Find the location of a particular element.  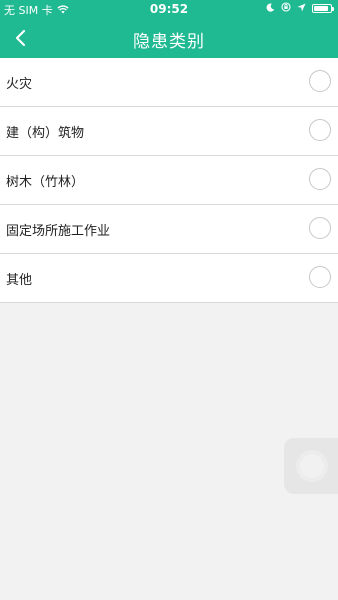

category-option-construction: 固定场所施工作业 is located at coordinates (169, 229).